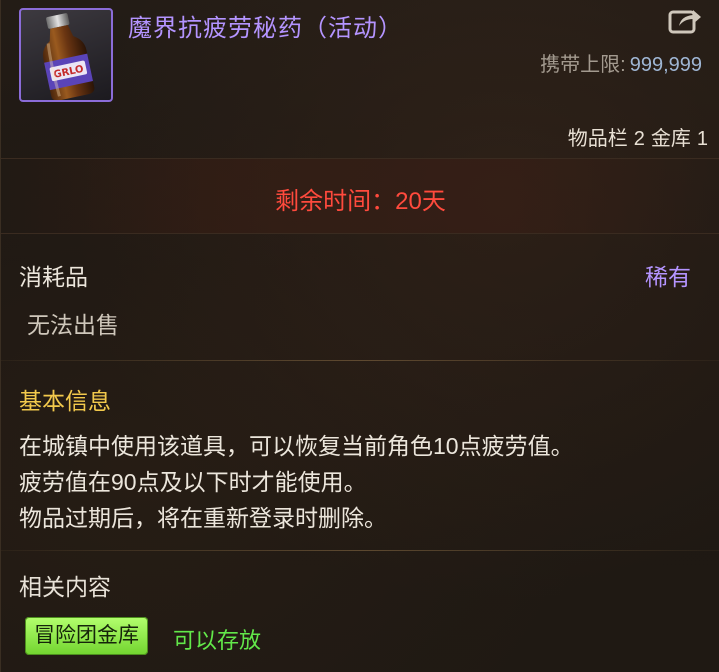  I want to click on storage-count: 物品栏 2 金库 1, so click(635, 136).